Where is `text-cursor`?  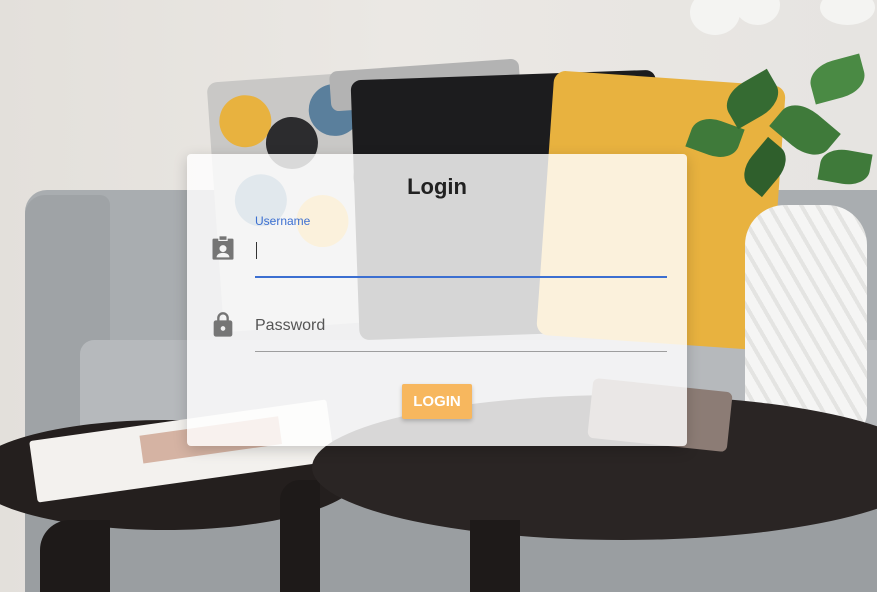
text-cursor is located at coordinates (256, 250).